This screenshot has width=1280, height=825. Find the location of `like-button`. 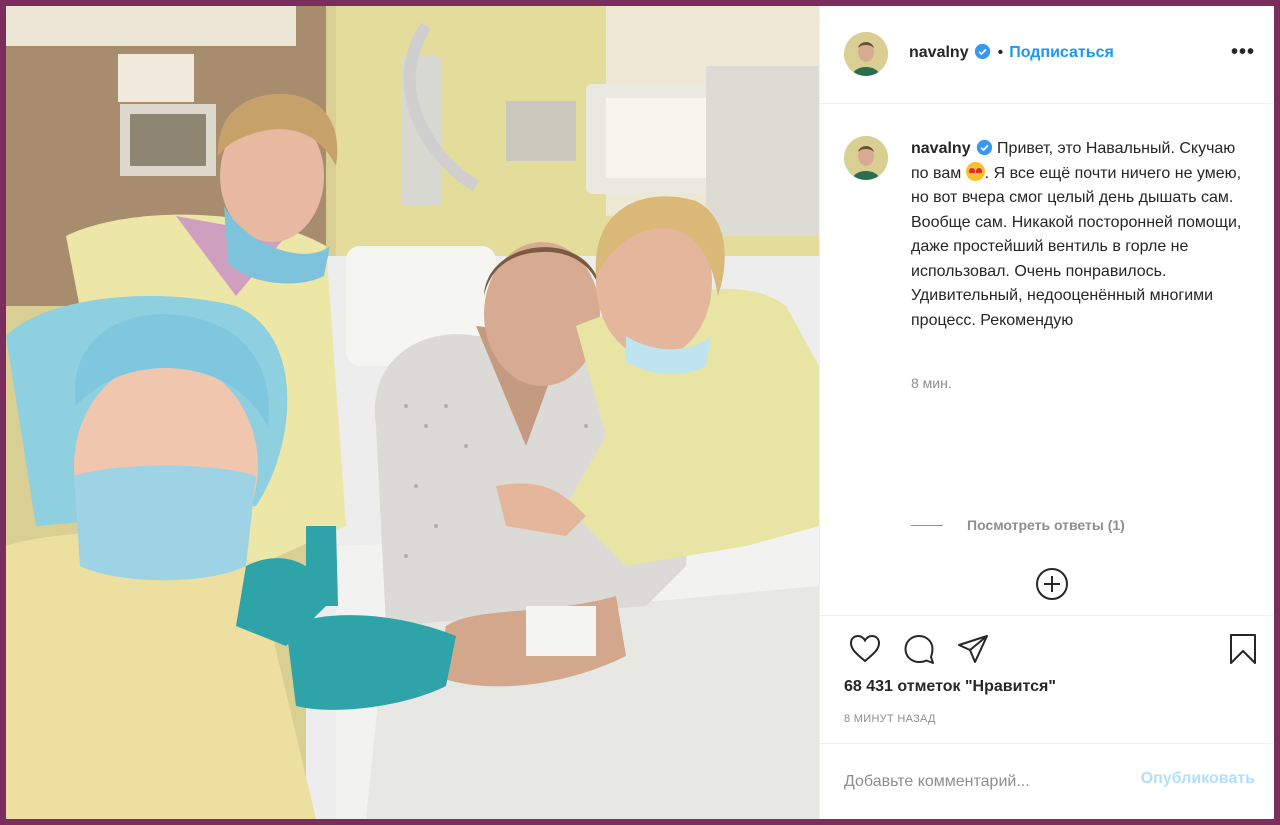

like-button is located at coordinates (865, 649).